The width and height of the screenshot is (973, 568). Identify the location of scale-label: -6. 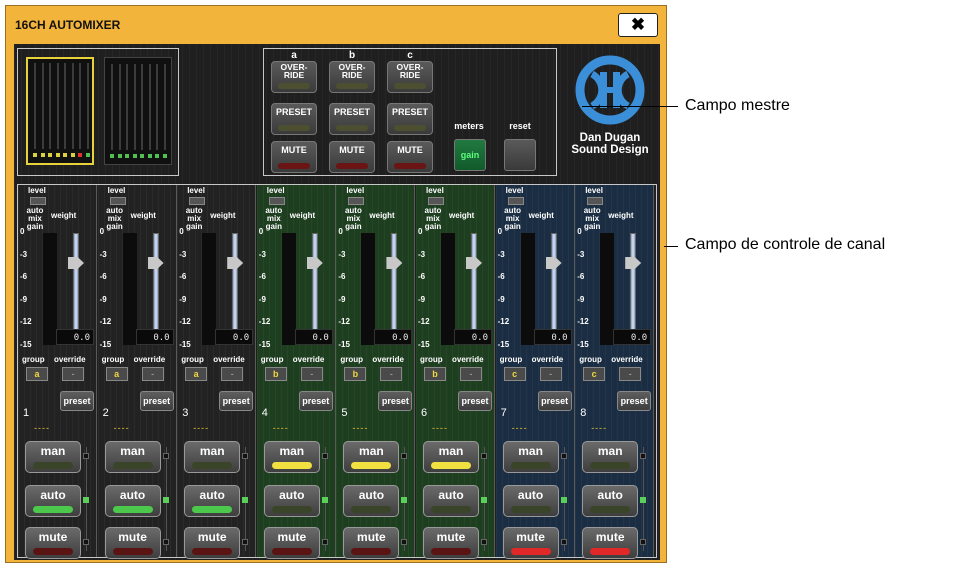
(581, 277).